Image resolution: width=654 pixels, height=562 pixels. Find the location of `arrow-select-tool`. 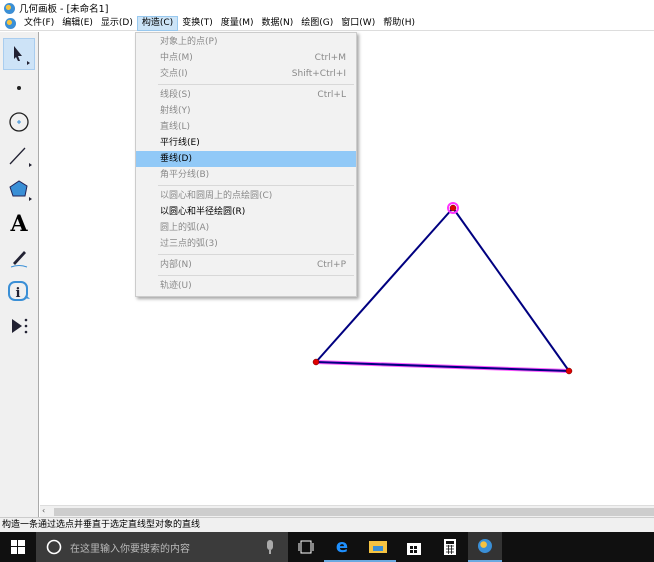

arrow-select-tool is located at coordinates (19, 54).